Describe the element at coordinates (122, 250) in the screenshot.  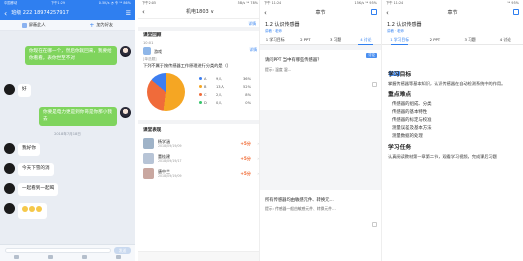
I see `send-button: 发送` at that location.